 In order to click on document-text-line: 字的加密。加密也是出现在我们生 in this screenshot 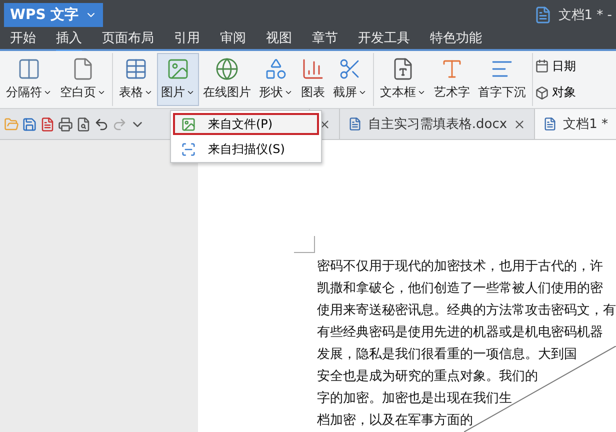, I will do `click(415, 399)`.